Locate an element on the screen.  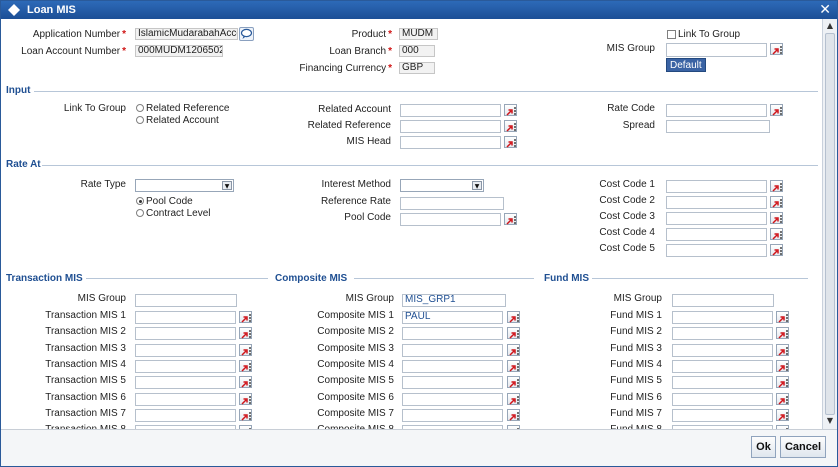
radio-related-reference-label: Related Reference is located at coordinates (188, 108).